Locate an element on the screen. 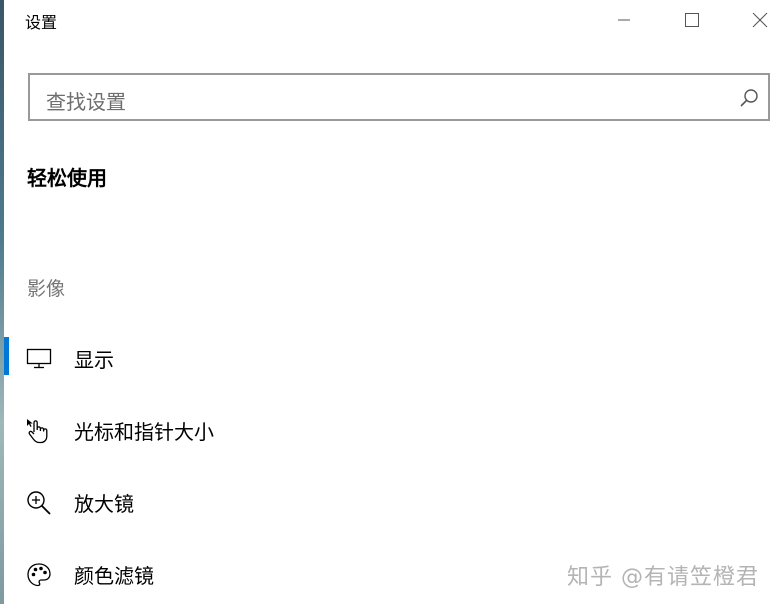 The height and width of the screenshot is (604, 781). selected-indicator is located at coordinates (6, 356).